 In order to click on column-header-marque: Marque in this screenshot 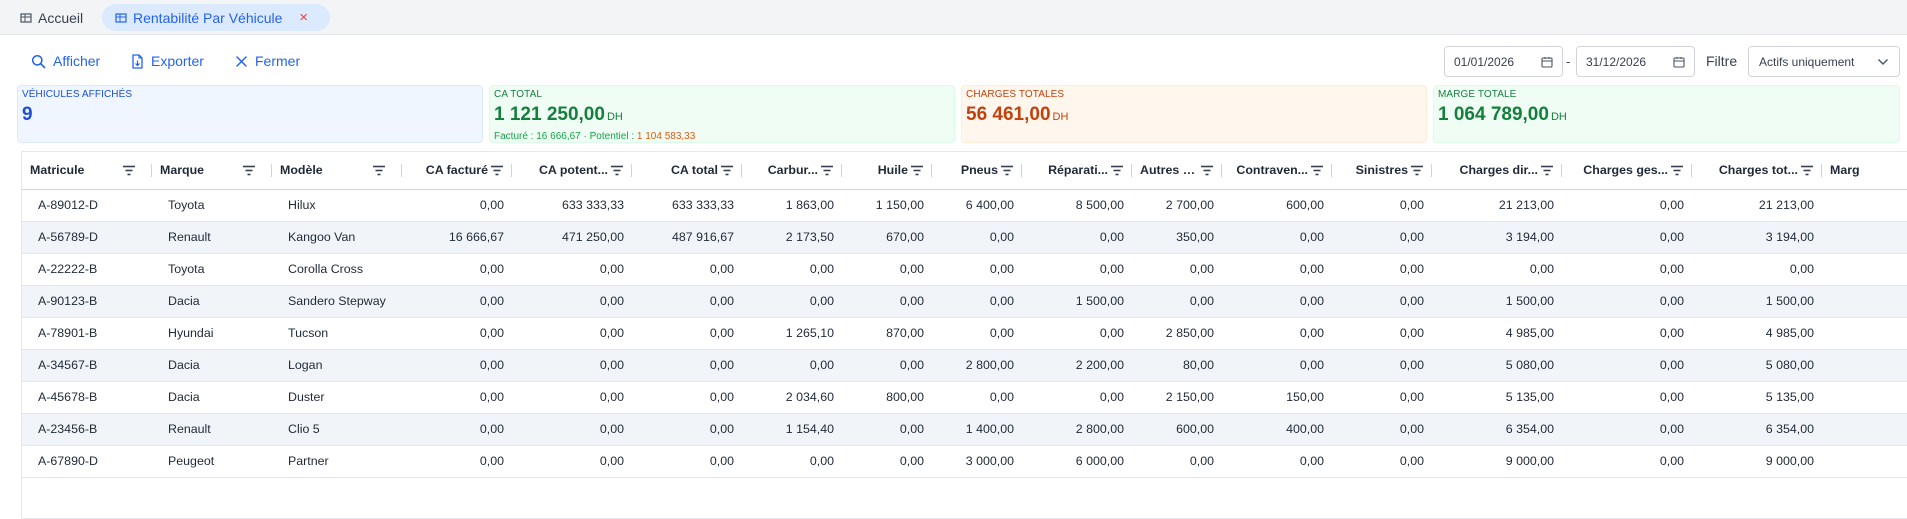, I will do `click(212, 171)`.